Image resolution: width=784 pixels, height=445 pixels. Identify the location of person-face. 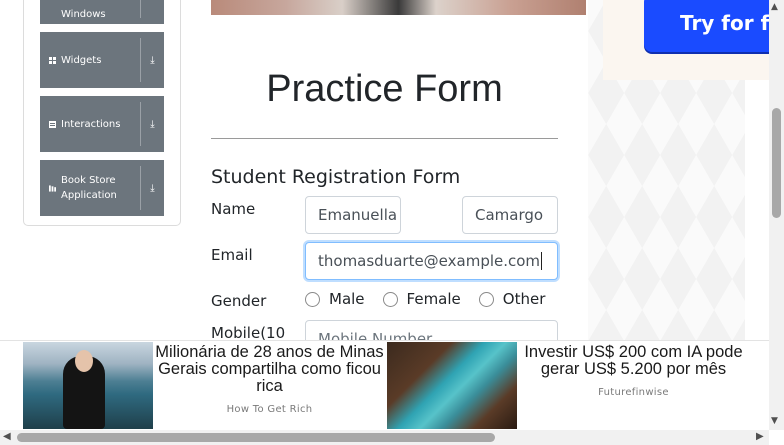
(84, 361).